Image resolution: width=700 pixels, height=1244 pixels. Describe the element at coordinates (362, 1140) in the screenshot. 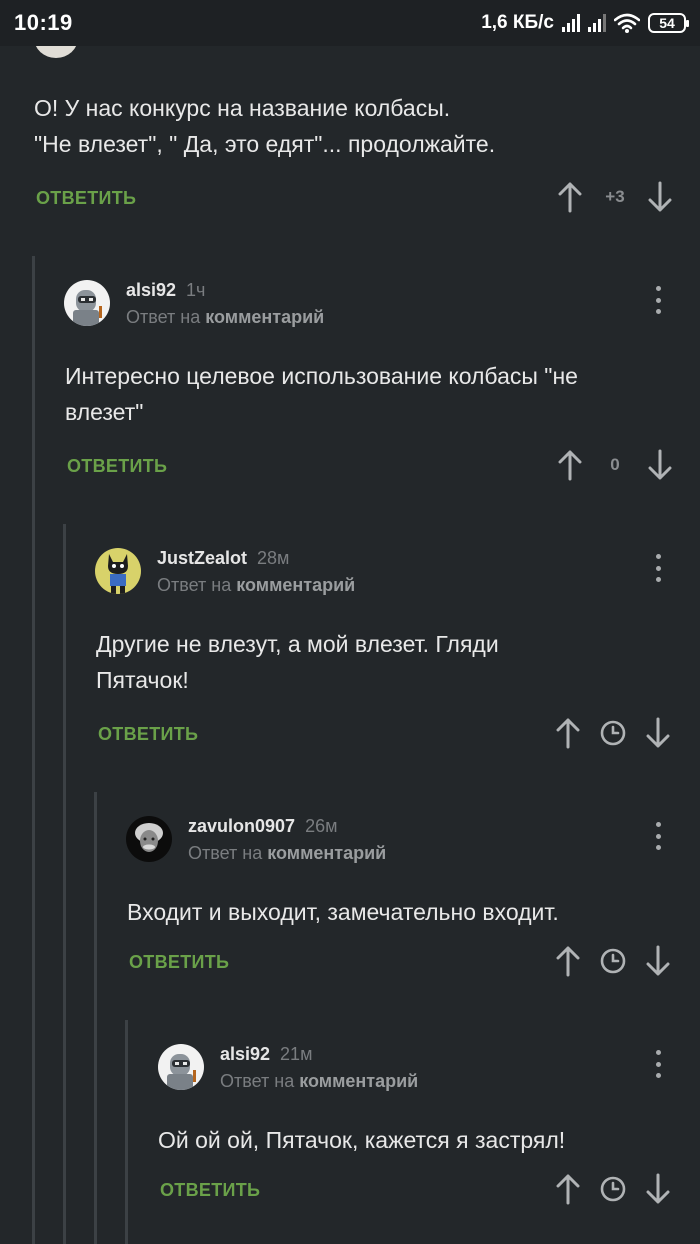

I see `comment-text: Ой ой ой, Пятачок, кажется я застрял!` at that location.